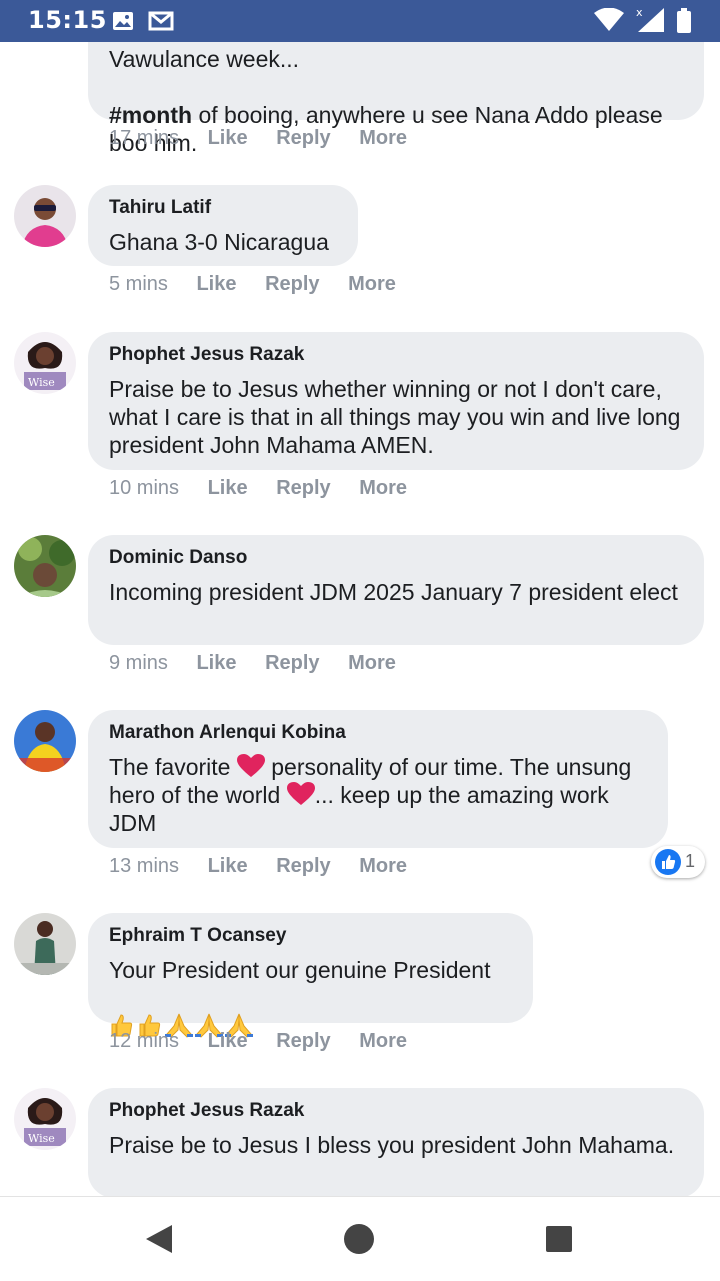 The height and width of the screenshot is (1281, 720). What do you see at coordinates (311, 936) in the screenshot?
I see `comment-author: Ephraim T Ocansey` at bounding box center [311, 936].